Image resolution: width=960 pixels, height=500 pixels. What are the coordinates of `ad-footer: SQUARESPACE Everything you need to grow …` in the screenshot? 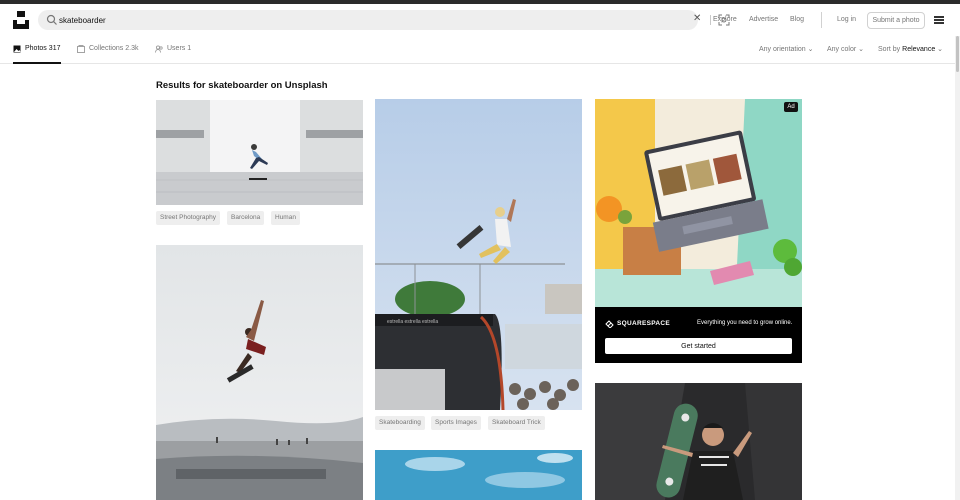 It's located at (698, 335).